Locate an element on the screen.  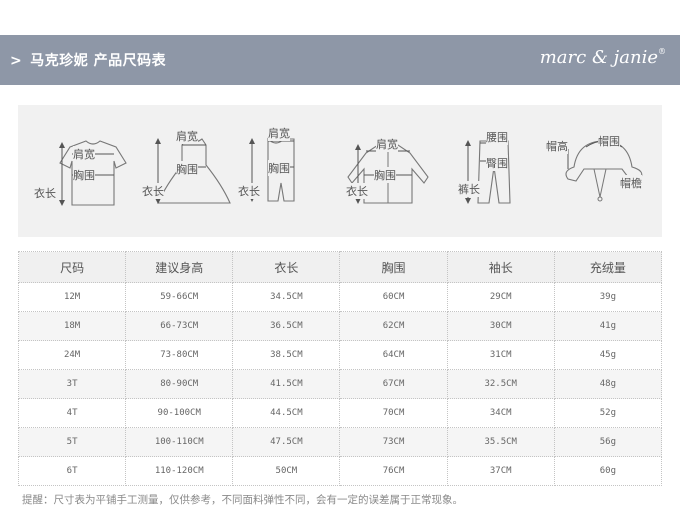
tshirt-diagram: 肩宽 胸围 衣长 is located at coordinates (82, 171).